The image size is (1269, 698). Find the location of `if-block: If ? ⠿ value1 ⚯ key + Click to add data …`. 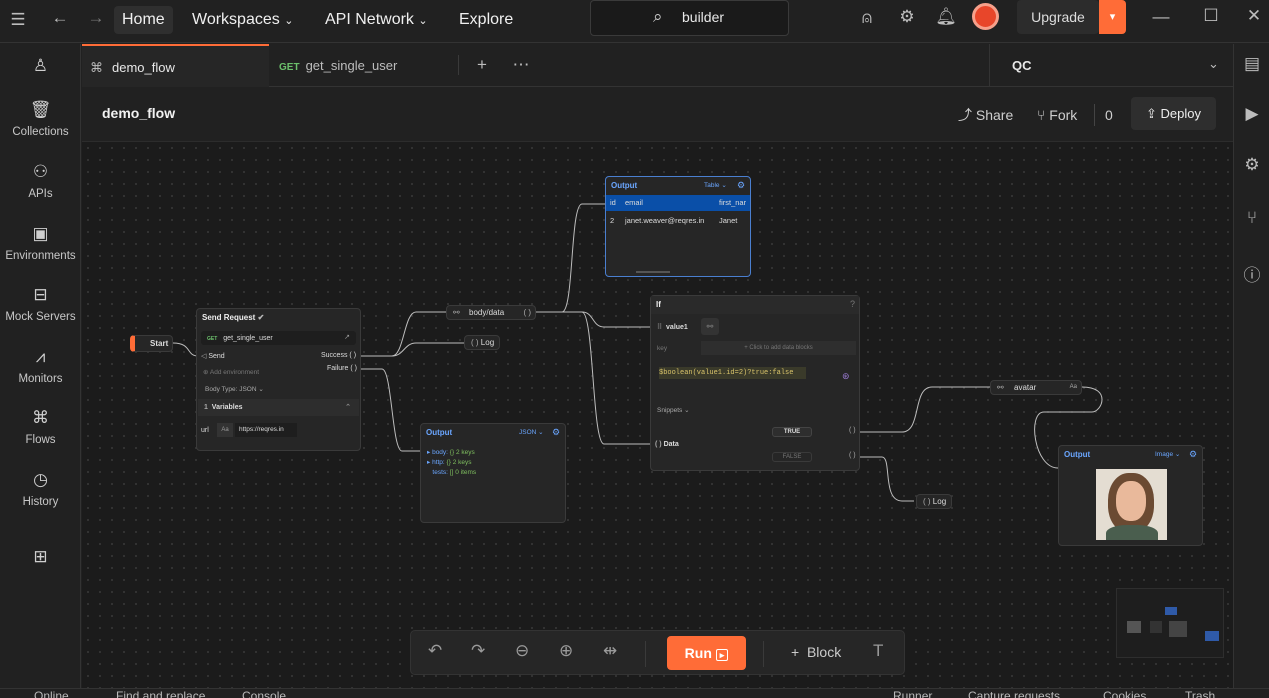

if-block: If ? ⠿ value1 ⚯ key + Click to add data … is located at coordinates (755, 383).